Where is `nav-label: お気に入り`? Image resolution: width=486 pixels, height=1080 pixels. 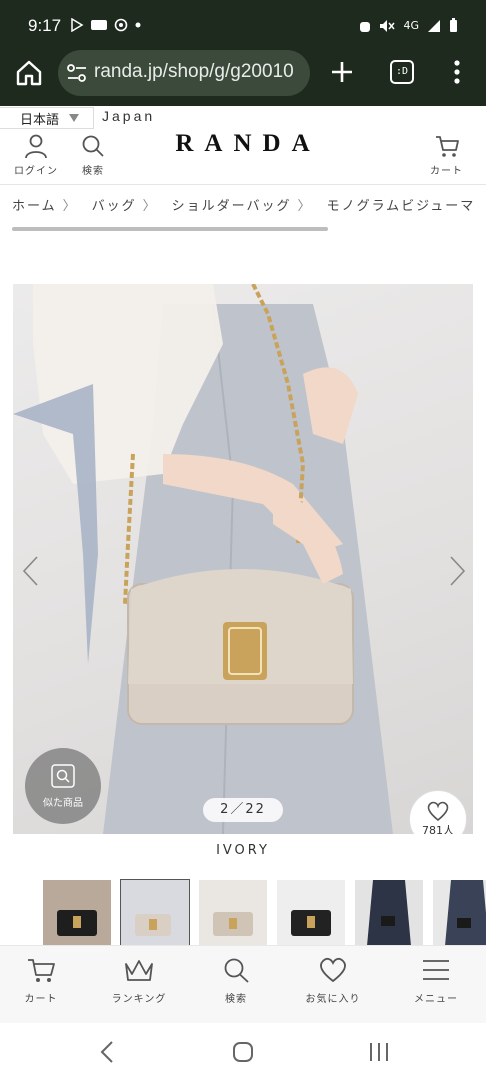 nav-label: お気に入り is located at coordinates (333, 999).